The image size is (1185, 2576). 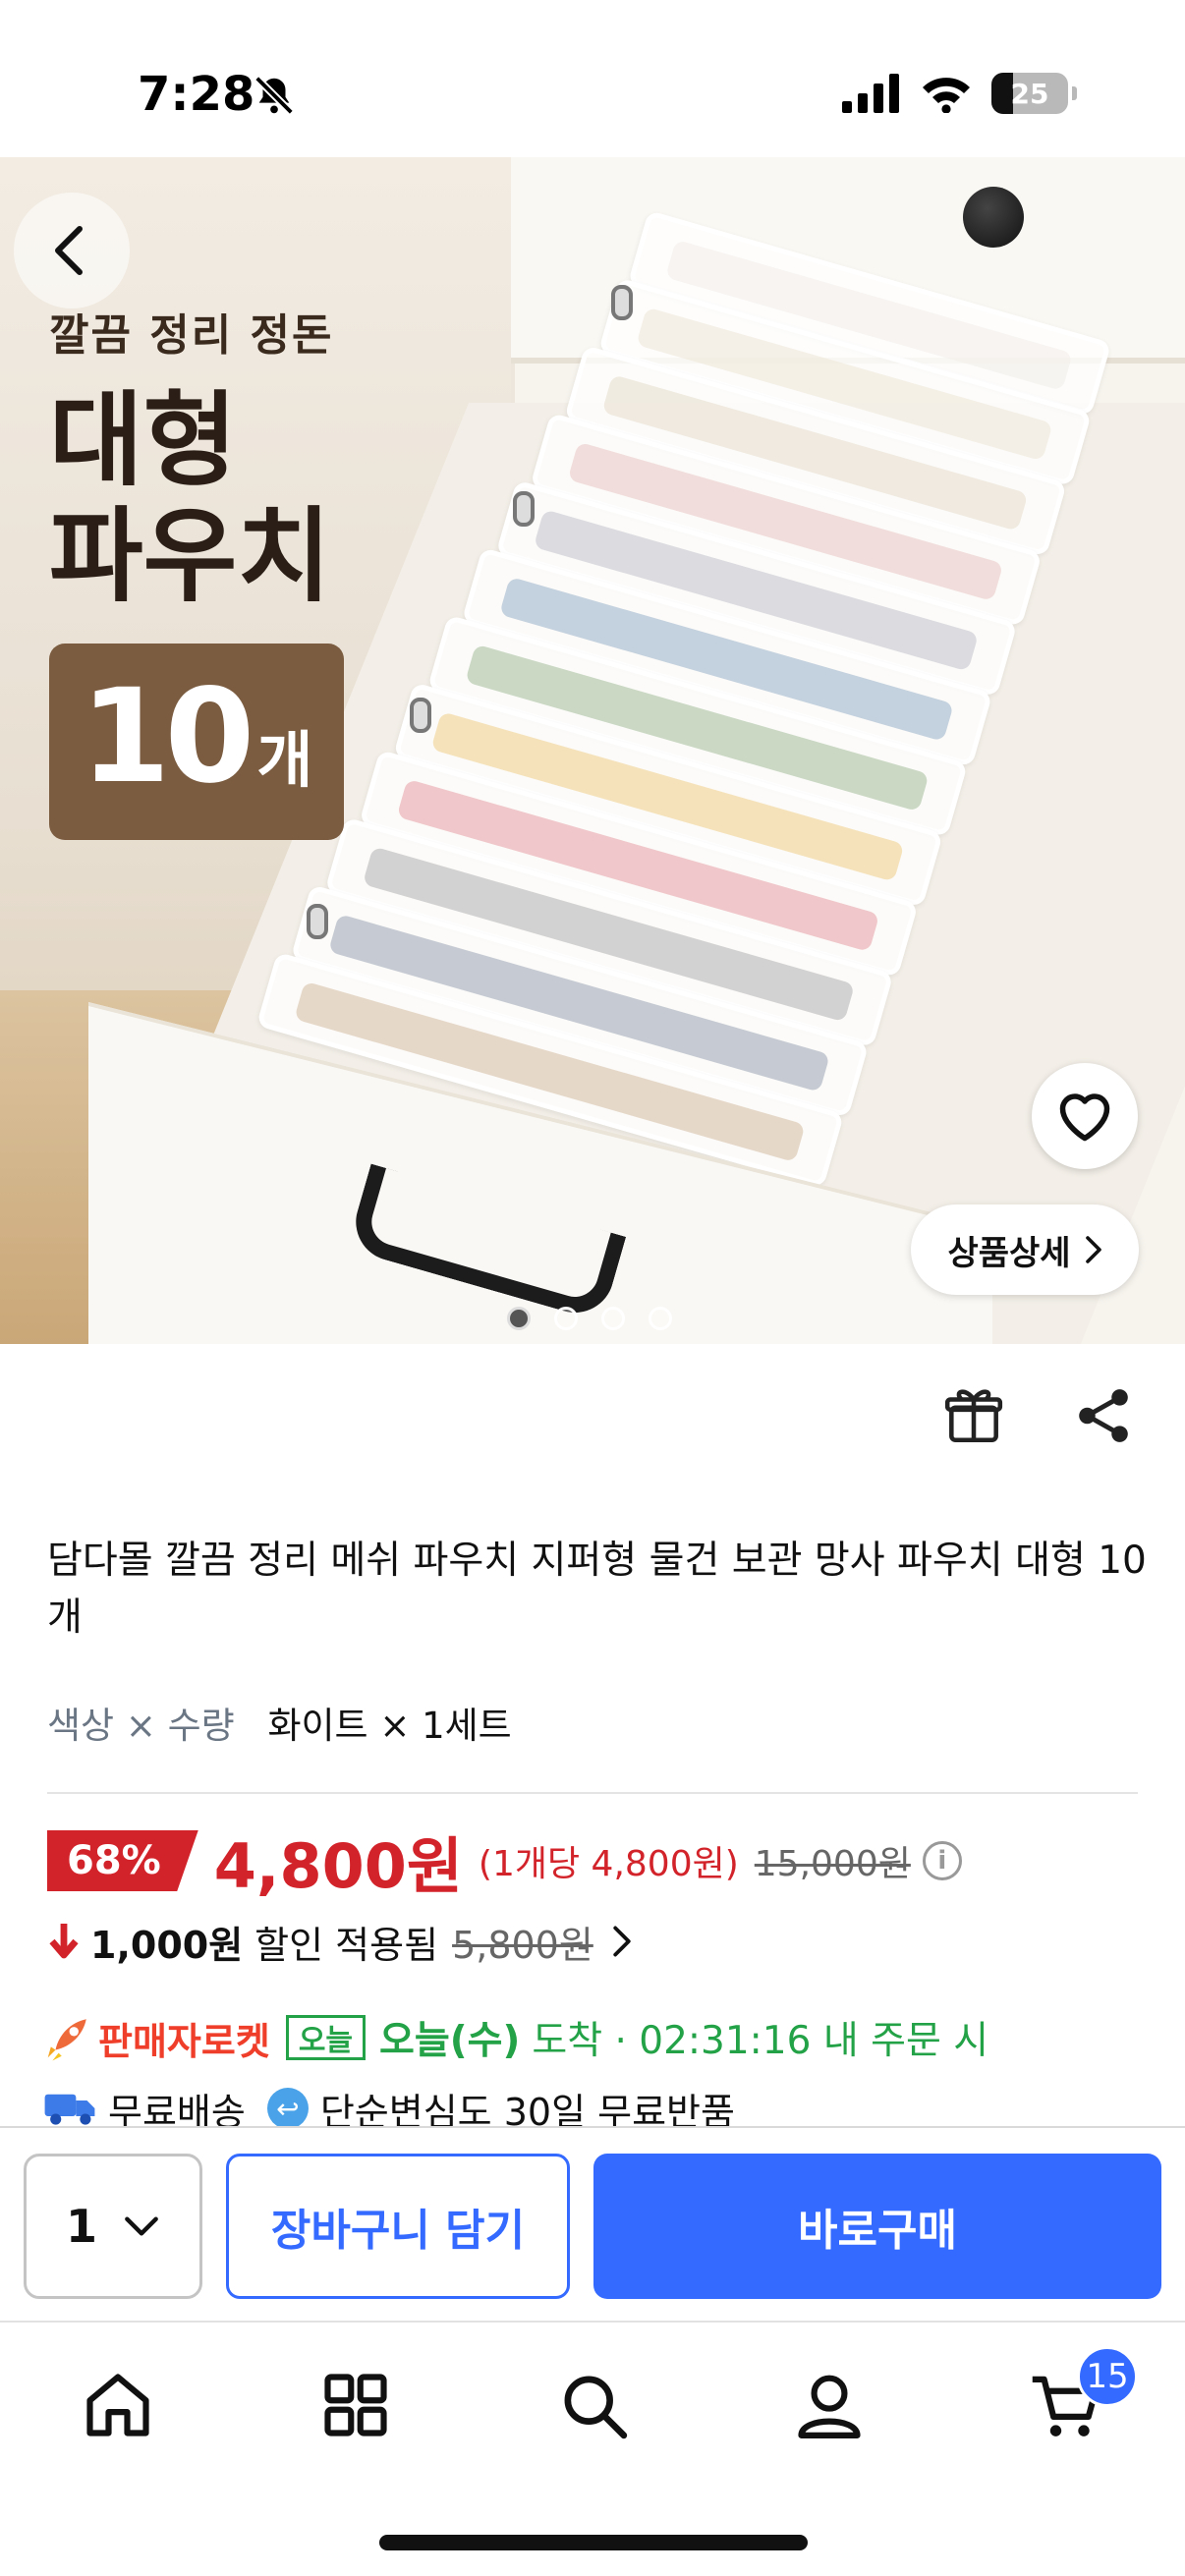 What do you see at coordinates (69, 2109) in the screenshot?
I see `truck-icon` at bounding box center [69, 2109].